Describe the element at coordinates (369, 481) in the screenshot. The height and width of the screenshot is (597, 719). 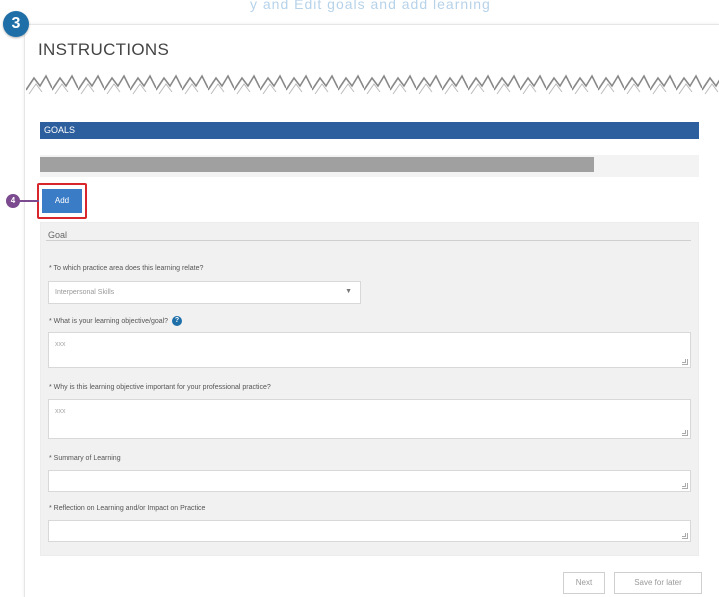
I see `summary-textarea` at that location.